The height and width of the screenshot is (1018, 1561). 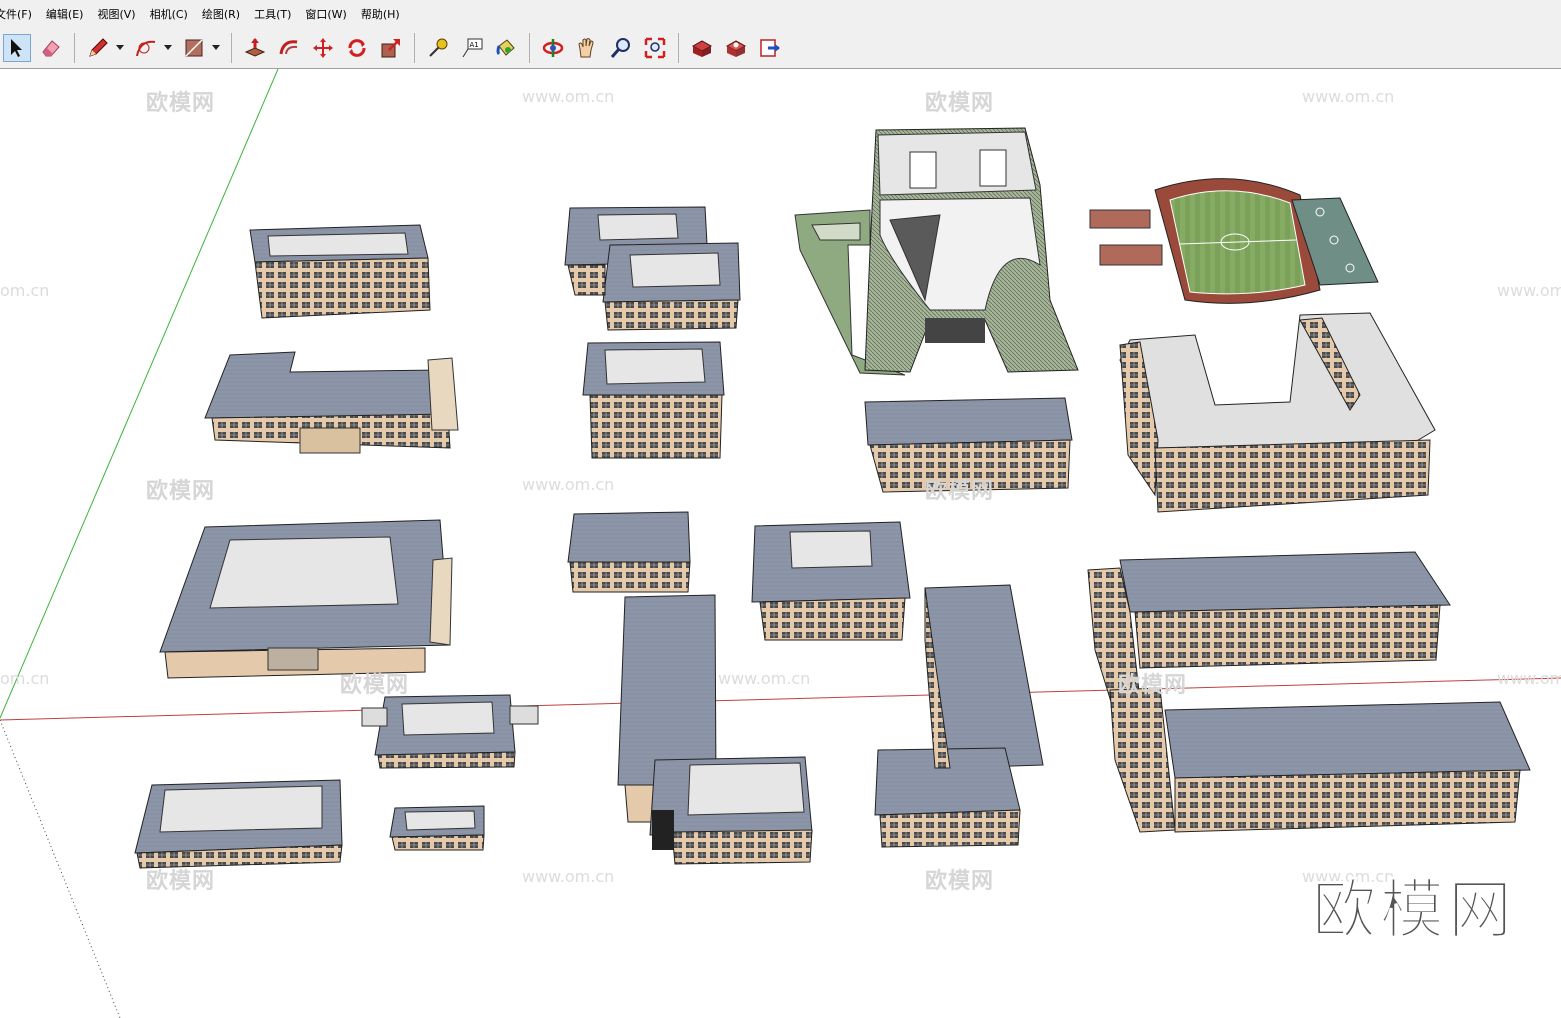 I want to click on offset-icon, so click(x=288, y=47).